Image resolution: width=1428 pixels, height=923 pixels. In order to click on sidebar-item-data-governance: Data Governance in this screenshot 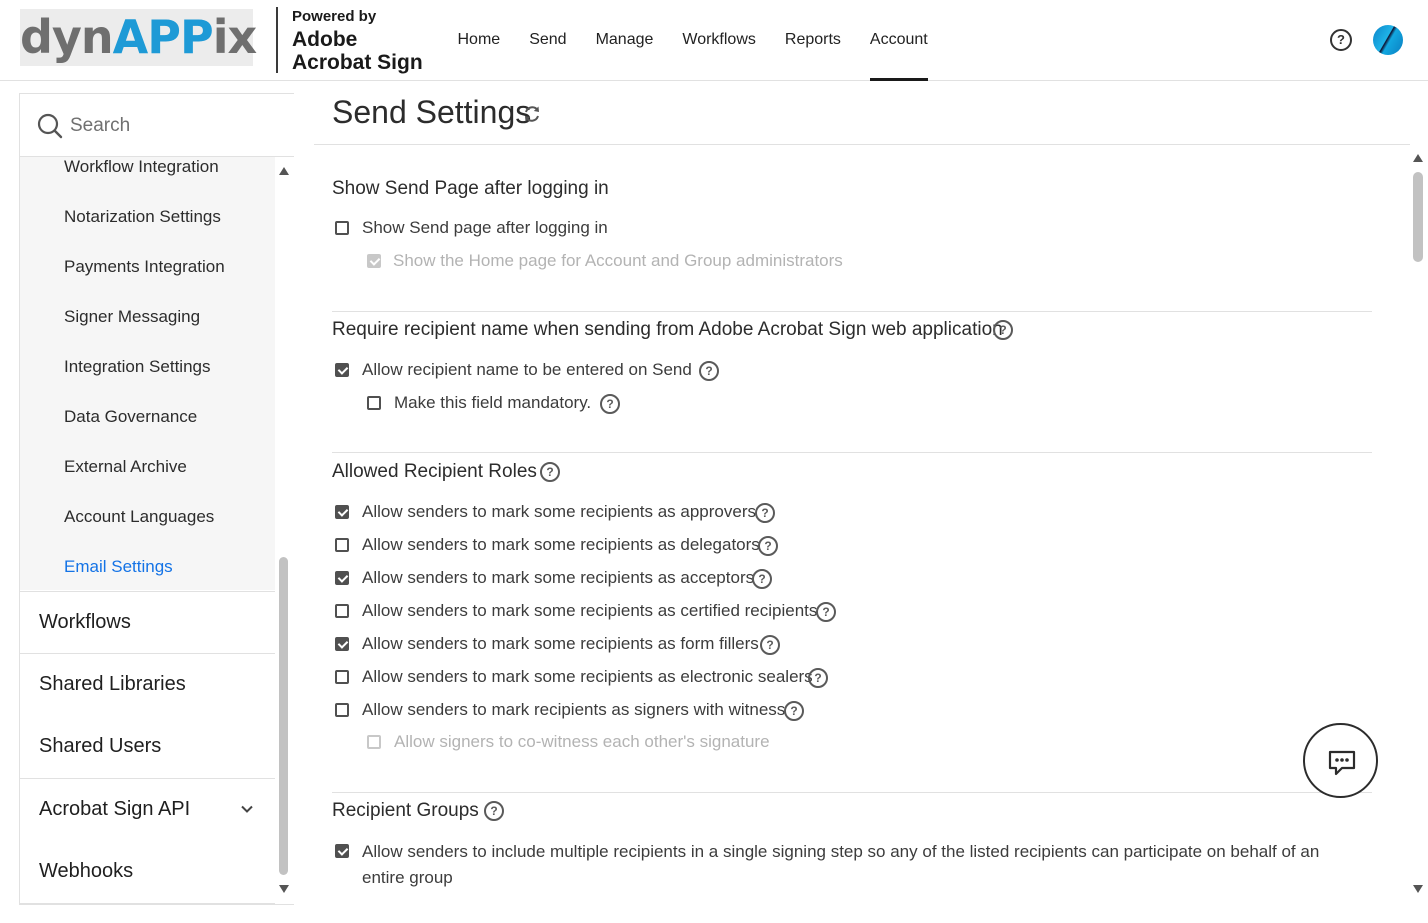, I will do `click(130, 417)`.